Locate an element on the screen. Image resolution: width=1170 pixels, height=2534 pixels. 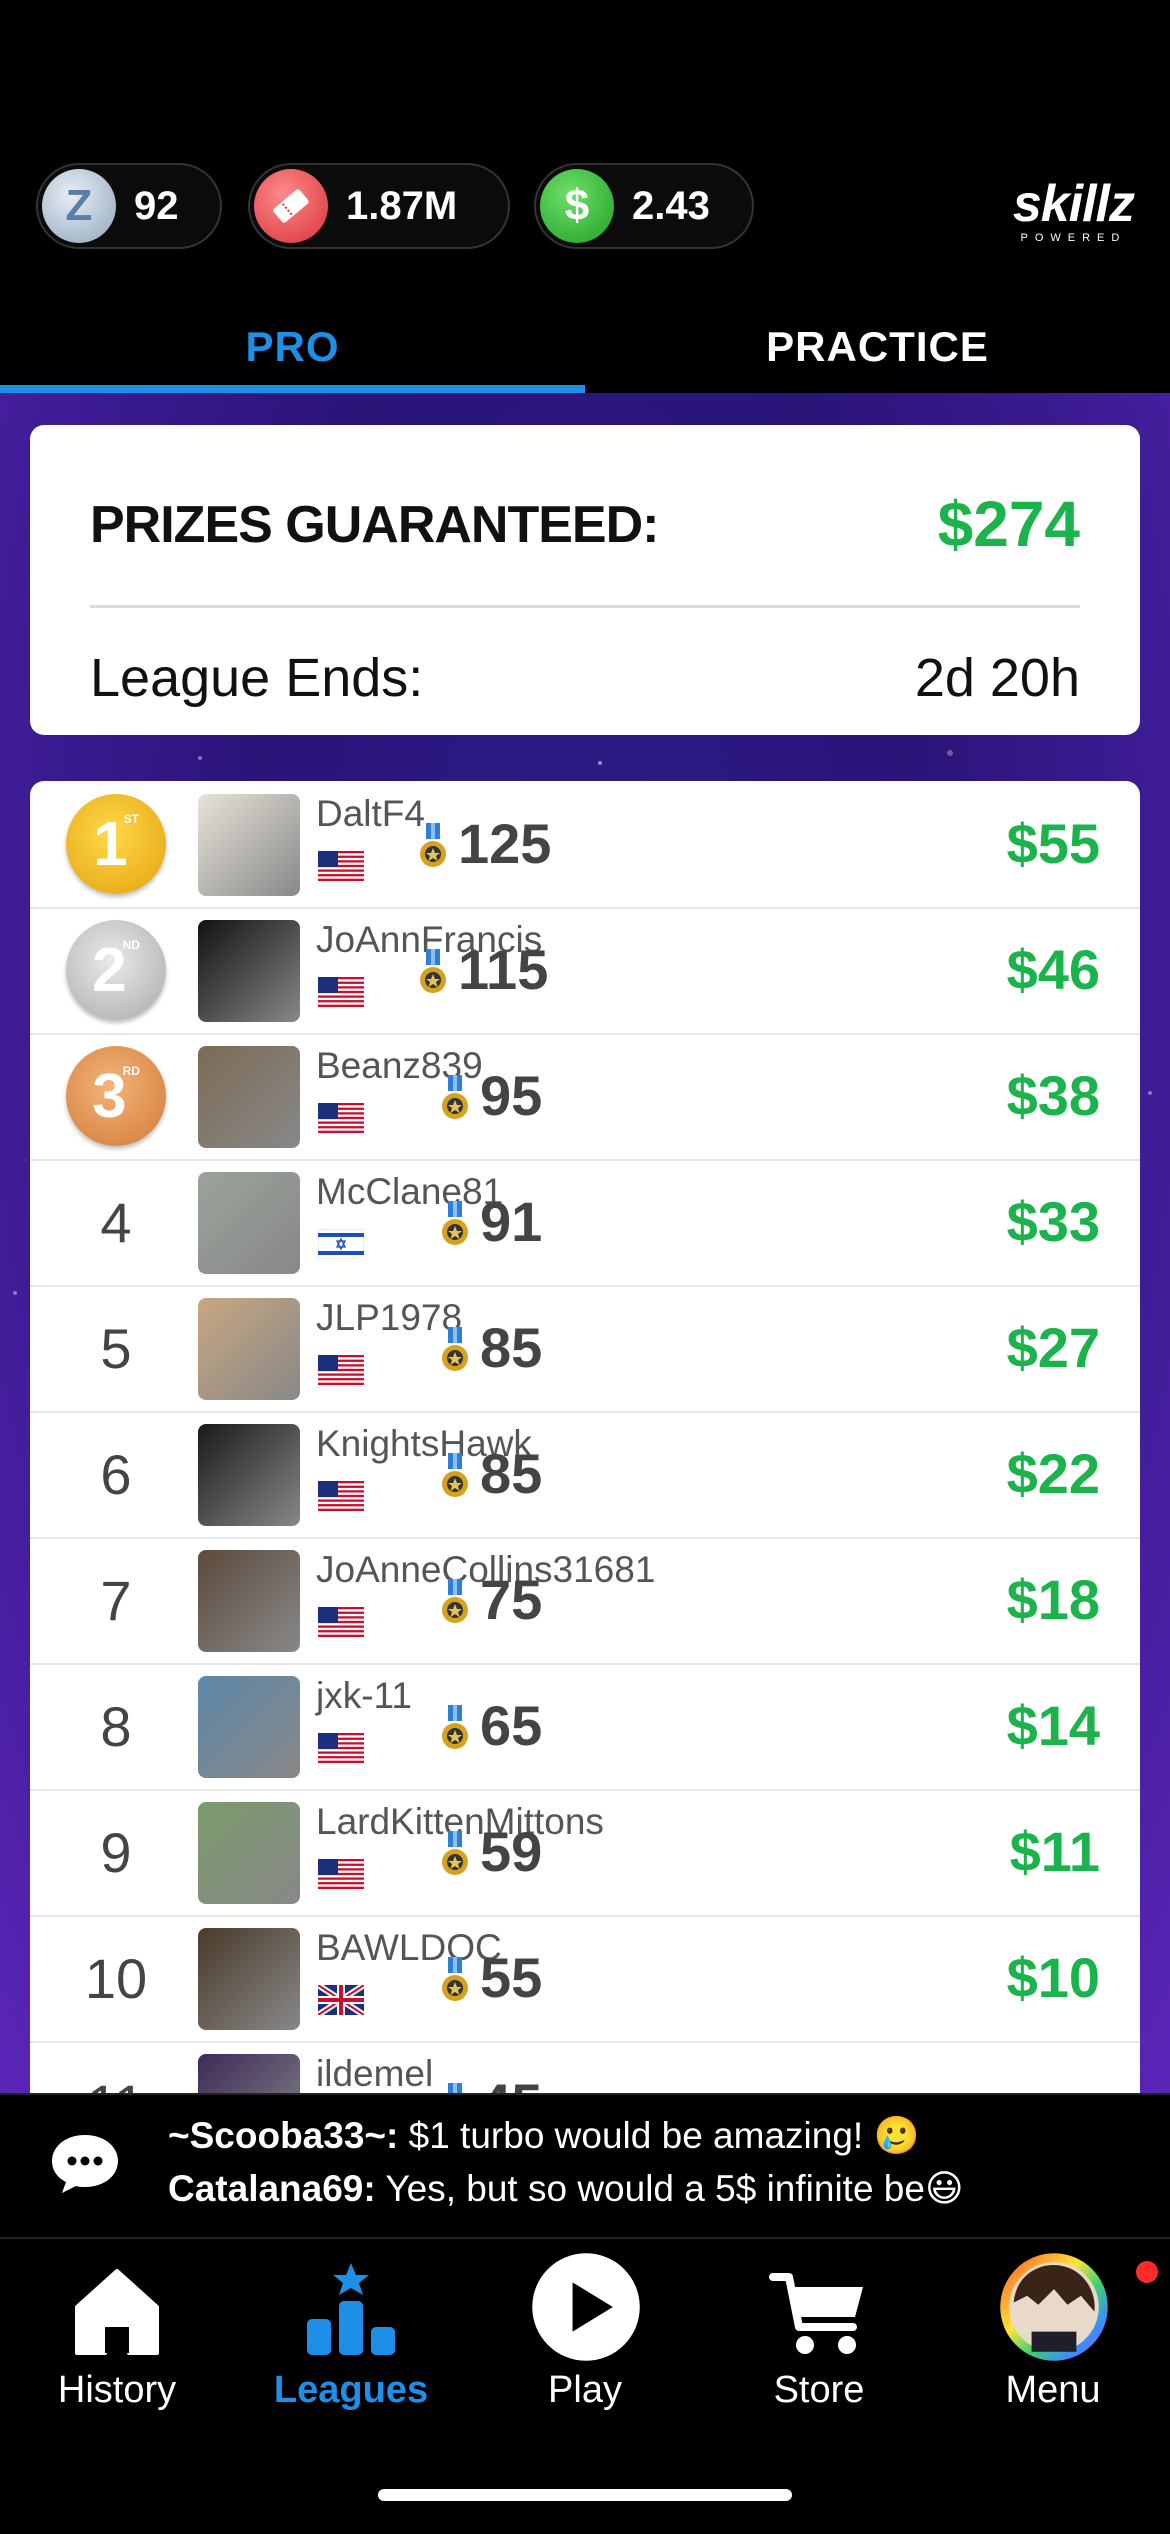
leaderboard-row: 6 KnightsHawk 85 $22 is located at coordinates (585, 1475).